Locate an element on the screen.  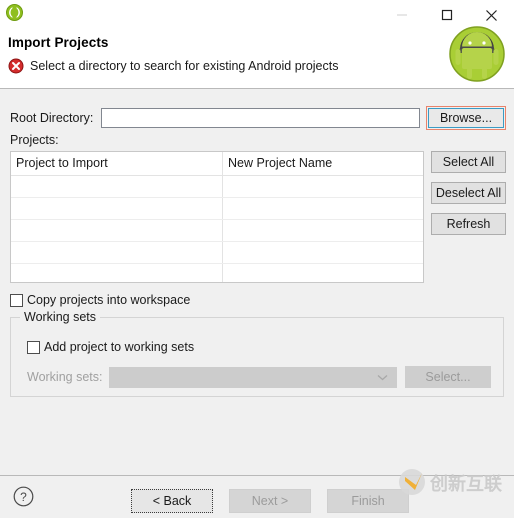
working-sets-combo is located at coordinates (252, 377).